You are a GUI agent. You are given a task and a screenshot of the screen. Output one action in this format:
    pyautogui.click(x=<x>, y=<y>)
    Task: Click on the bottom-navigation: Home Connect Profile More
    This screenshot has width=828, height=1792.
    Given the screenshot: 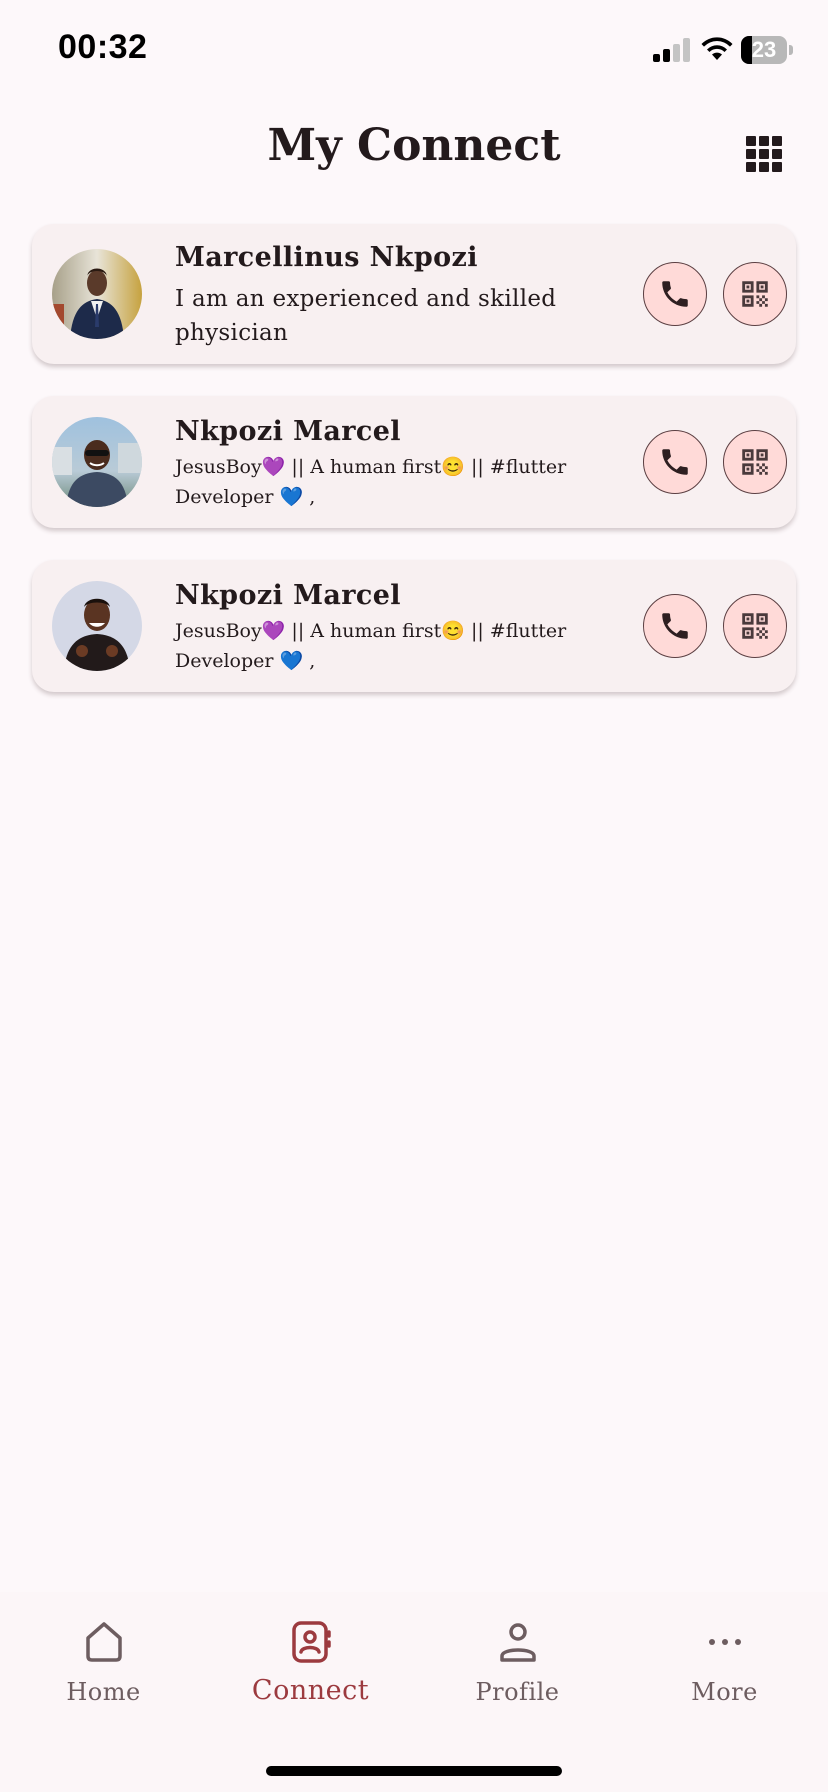 What is the action you would take?
    pyautogui.click(x=414, y=1692)
    